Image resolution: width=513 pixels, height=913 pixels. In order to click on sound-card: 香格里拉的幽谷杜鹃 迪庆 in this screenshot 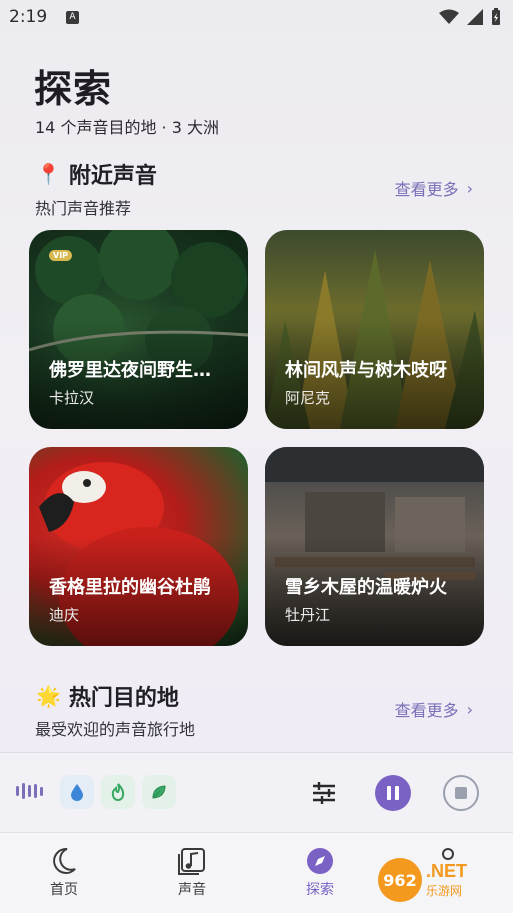, I will do `click(138, 546)`.